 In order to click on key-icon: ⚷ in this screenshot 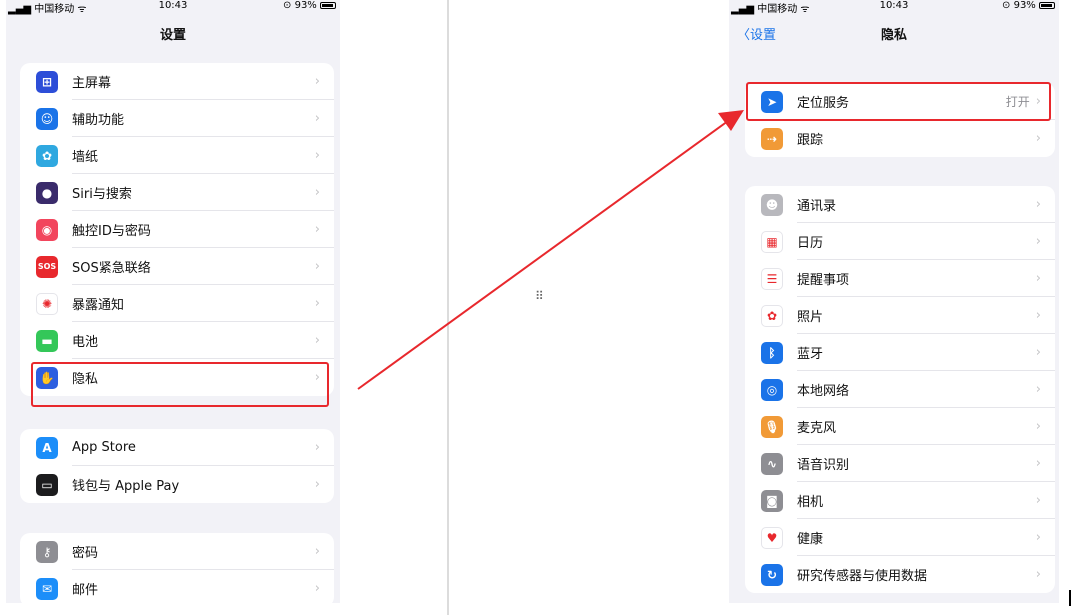, I will do `click(47, 551)`.